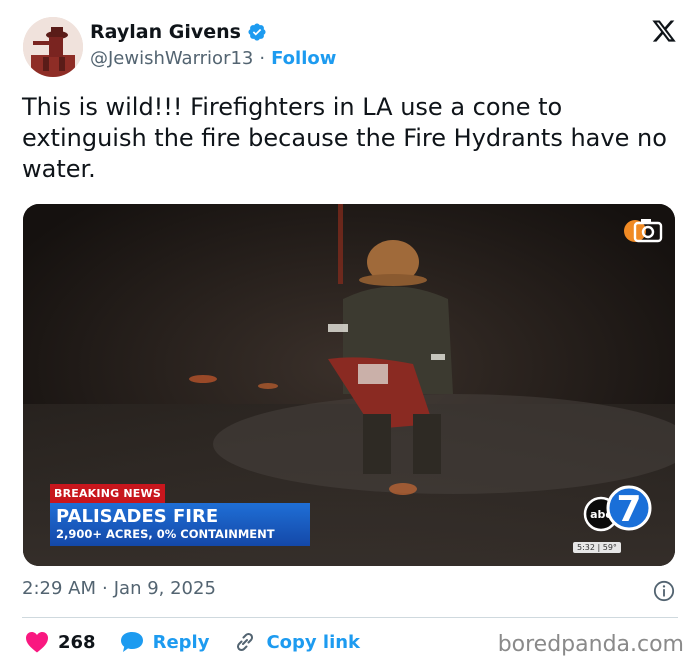 The image size is (700, 669). I want to click on reply-bubble-icon, so click(131, 642).